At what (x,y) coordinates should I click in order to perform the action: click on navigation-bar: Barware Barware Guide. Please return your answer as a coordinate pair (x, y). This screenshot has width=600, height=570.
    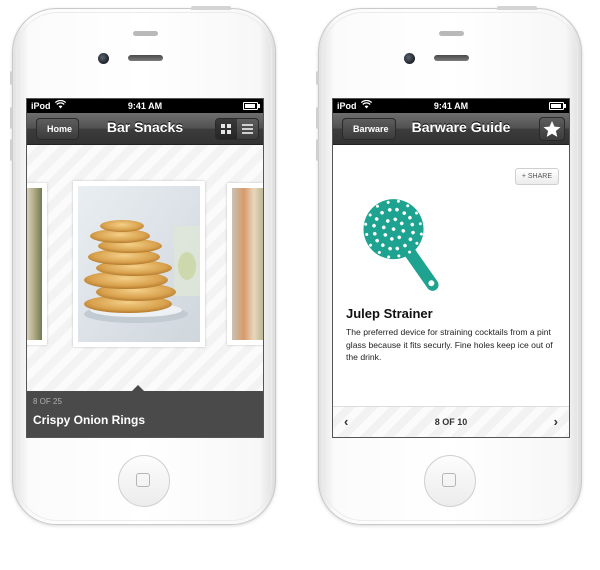
    Looking at the image, I should click on (451, 129).